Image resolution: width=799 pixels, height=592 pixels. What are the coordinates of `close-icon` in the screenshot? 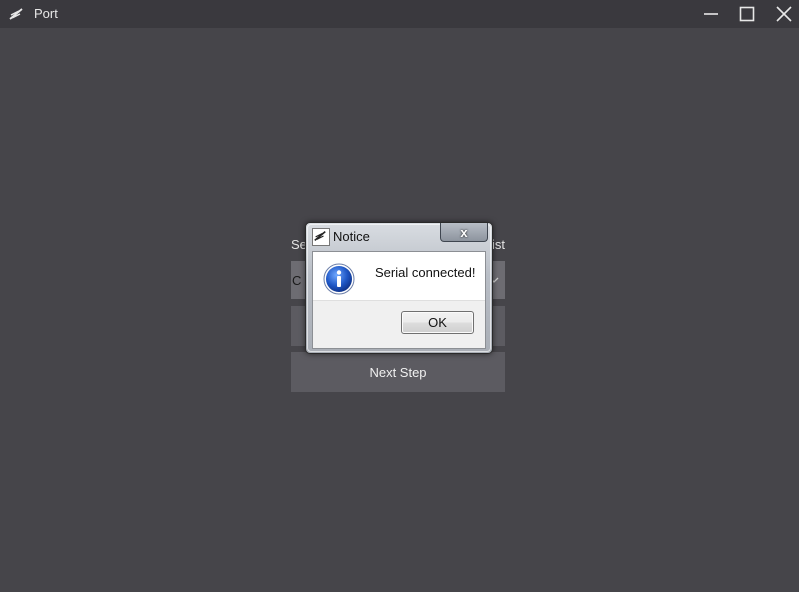 It's located at (784, 14).